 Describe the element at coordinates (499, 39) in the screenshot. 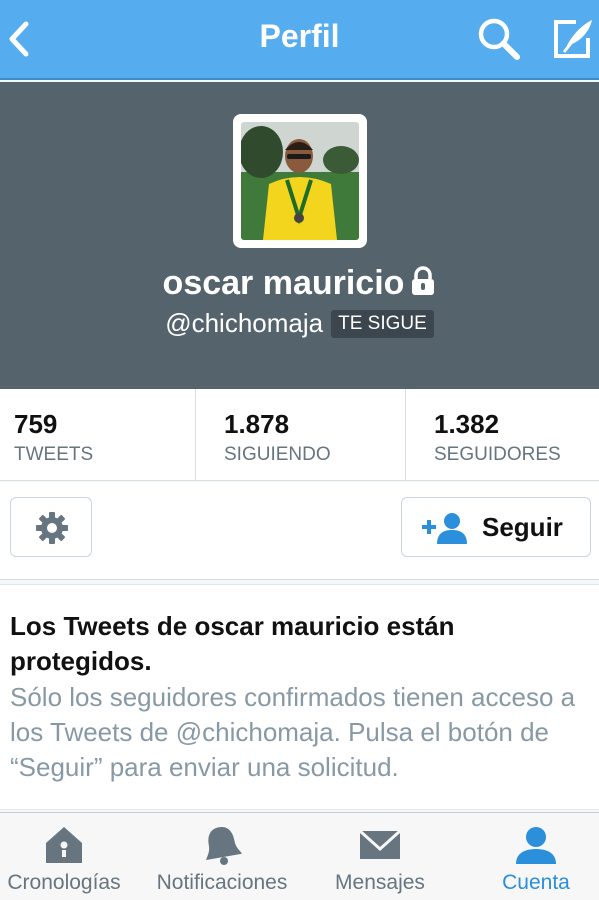

I see `search-icon` at that location.